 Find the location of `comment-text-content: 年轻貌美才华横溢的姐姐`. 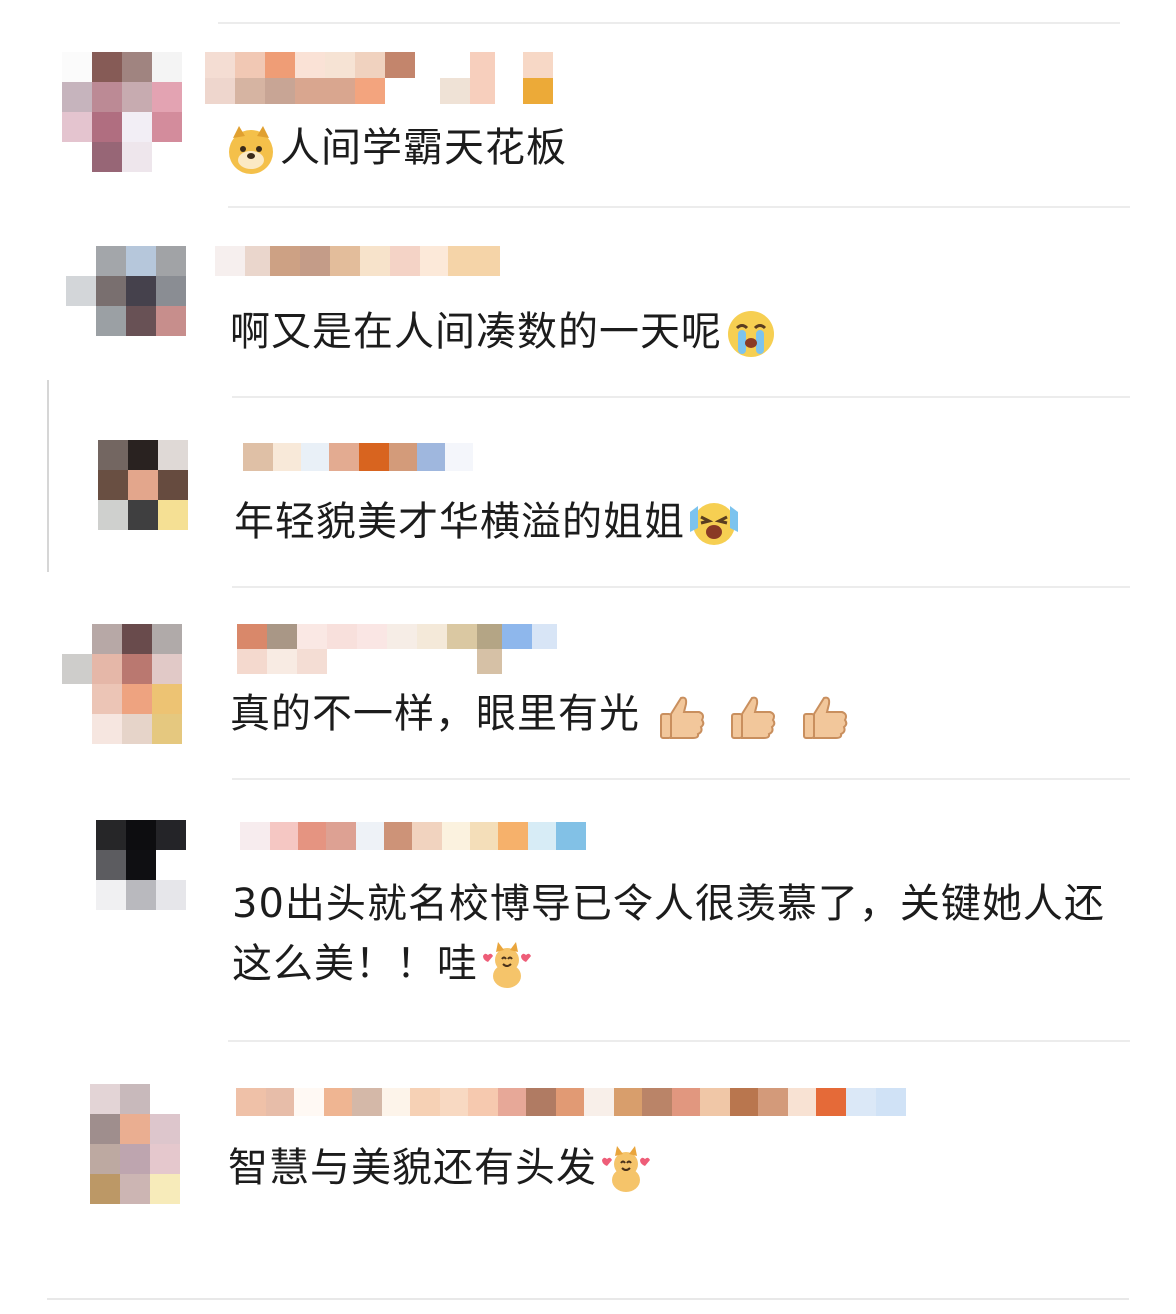

comment-text-content: 年轻貌美才华横溢的姐姐 is located at coordinates (459, 522).